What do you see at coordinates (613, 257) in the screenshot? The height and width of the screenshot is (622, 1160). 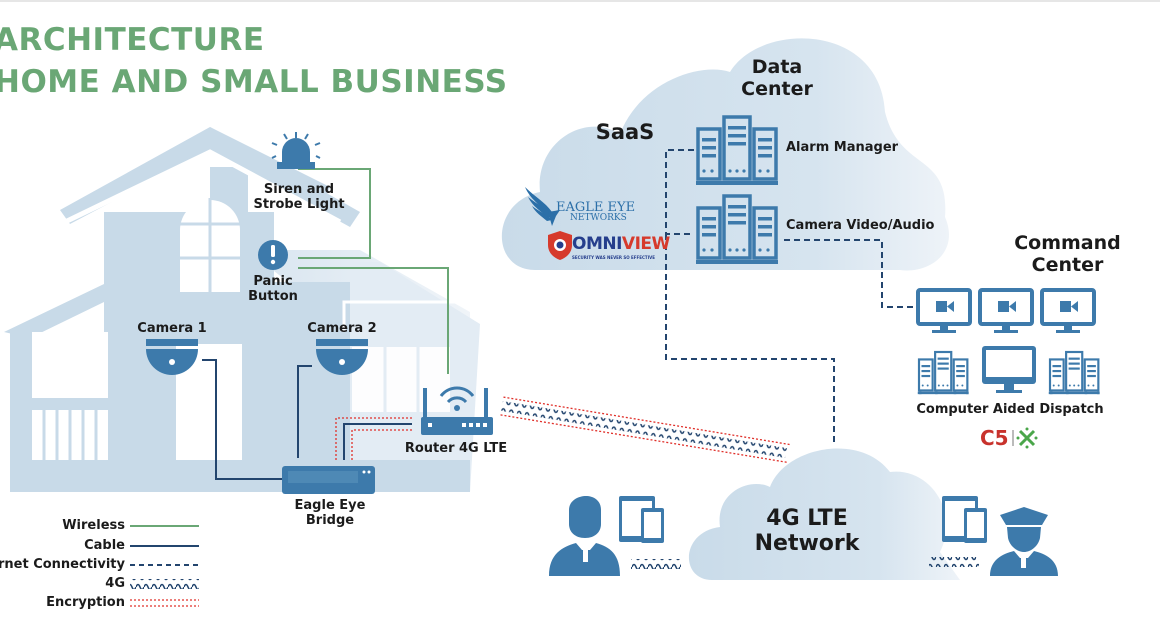 I see `omniview-tagline: SECURITY WAS NEVER SO EFFECTIVE` at bounding box center [613, 257].